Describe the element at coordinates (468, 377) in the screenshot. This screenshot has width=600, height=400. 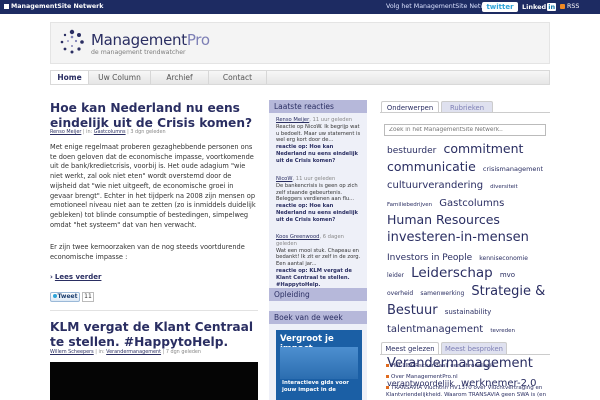
I see `popular-item: Over ManagementPro.nl` at that location.